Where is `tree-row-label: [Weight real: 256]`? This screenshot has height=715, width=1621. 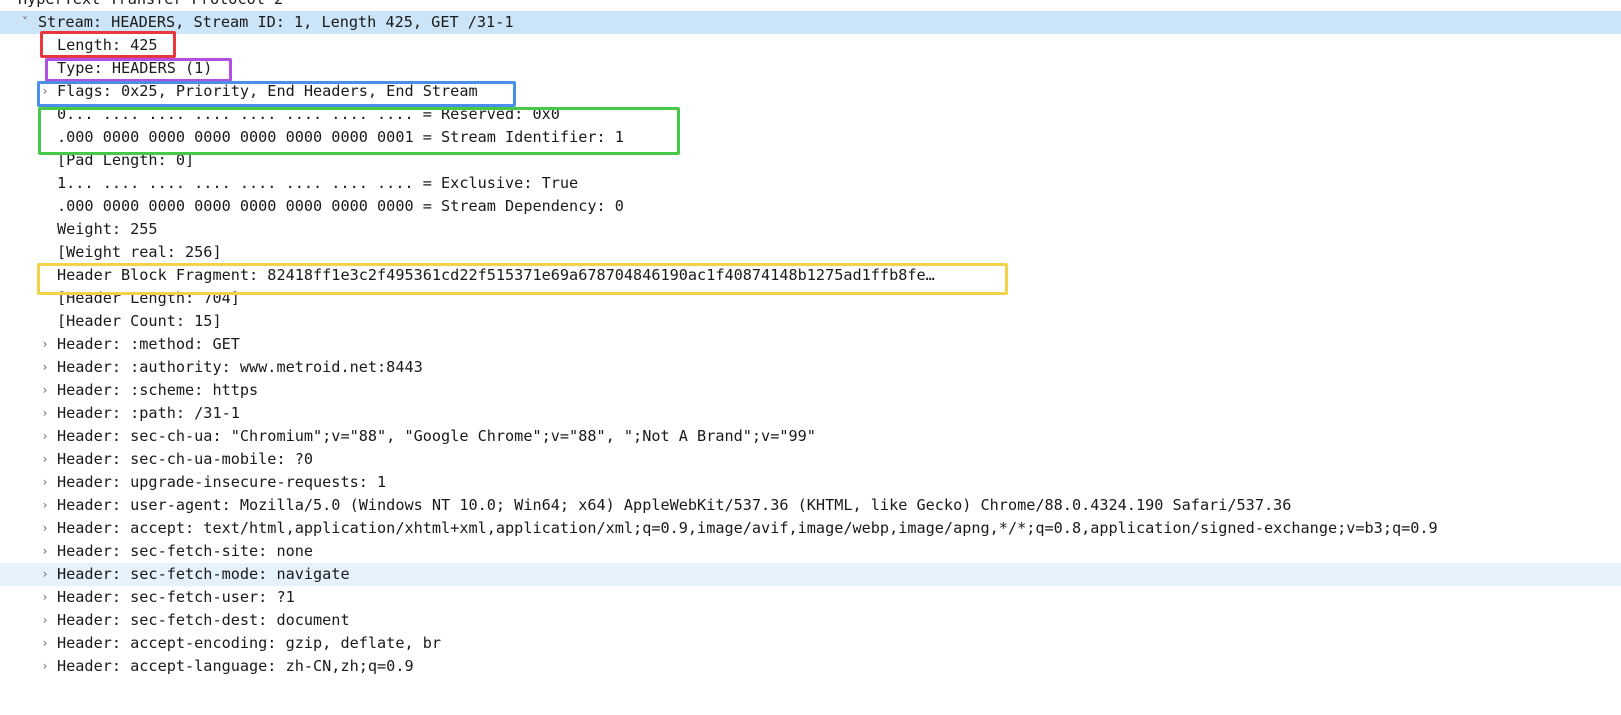
tree-row-label: [Weight real: 256] is located at coordinates (139, 252).